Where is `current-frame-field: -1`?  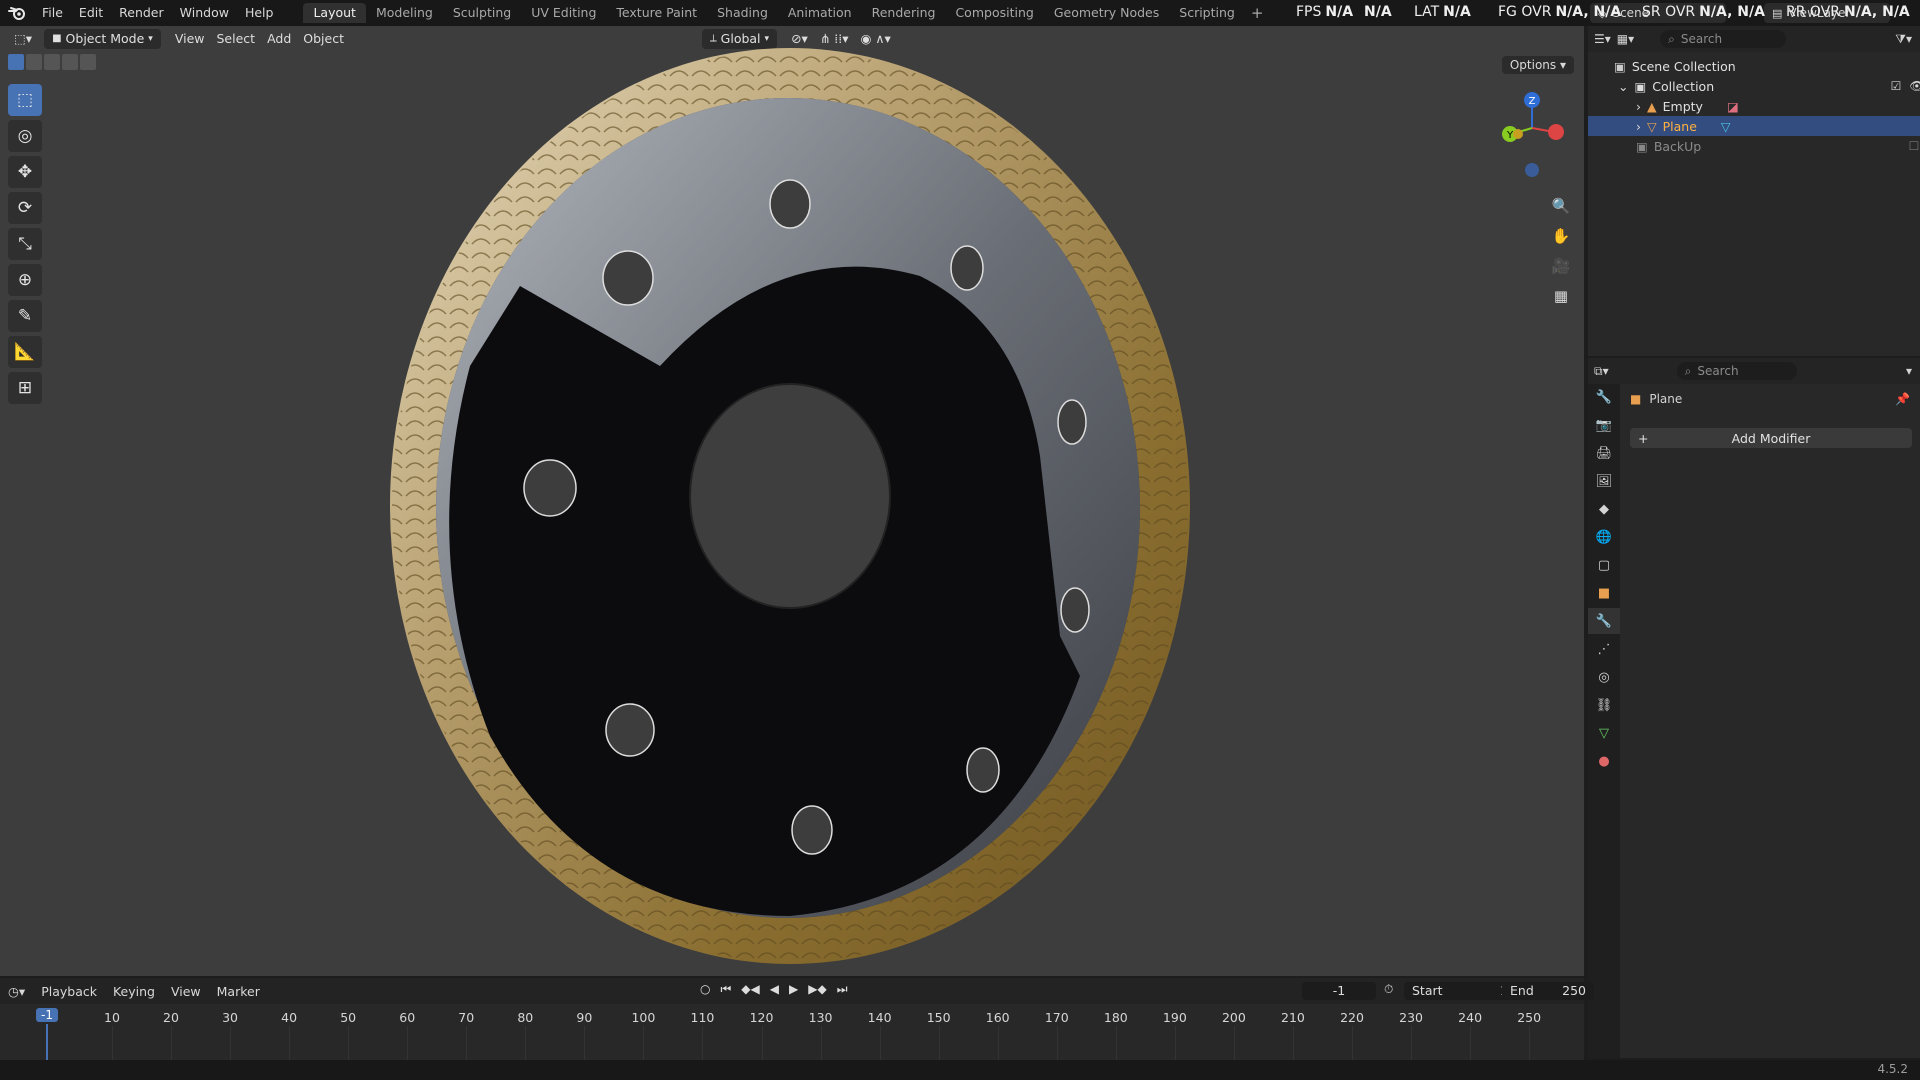
current-frame-field: -1 is located at coordinates (1339, 991).